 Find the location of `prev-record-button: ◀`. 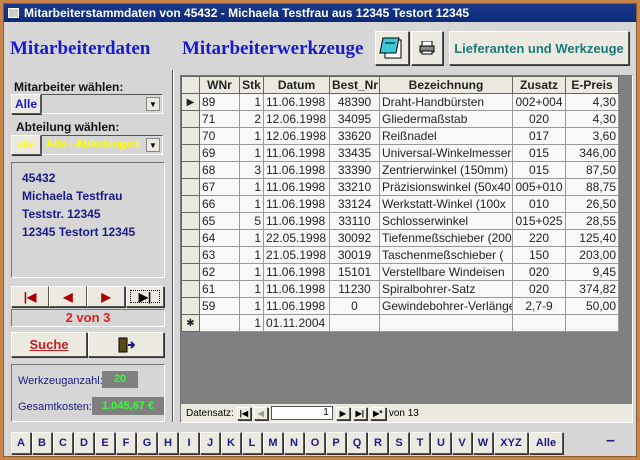

prev-record-button: ◀ is located at coordinates (68, 296).